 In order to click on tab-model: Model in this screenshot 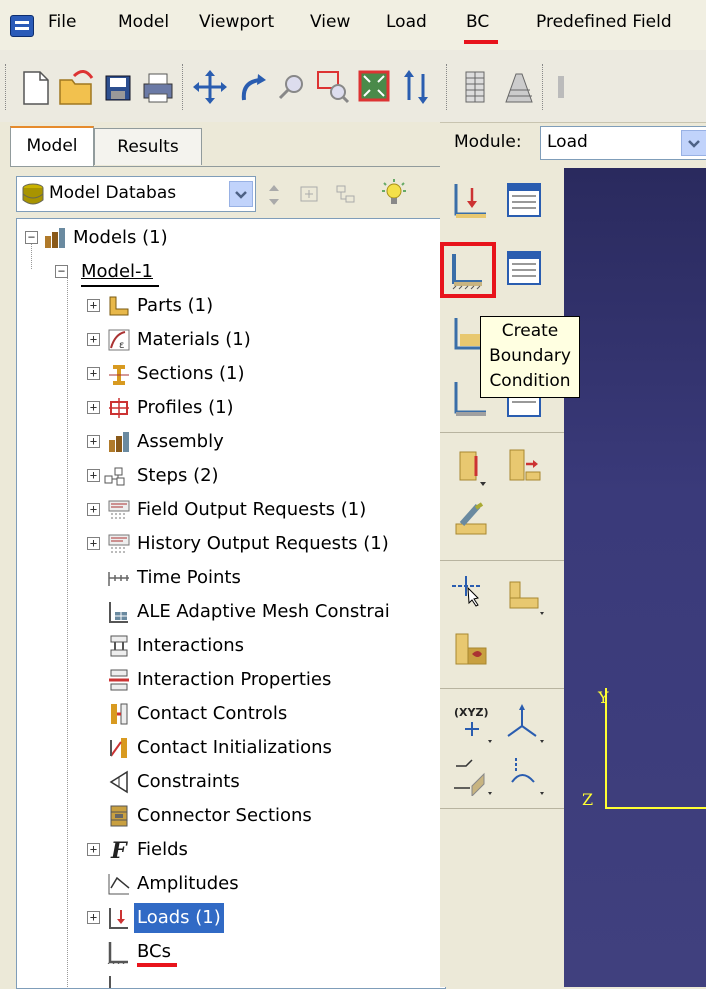, I will do `click(52, 146)`.